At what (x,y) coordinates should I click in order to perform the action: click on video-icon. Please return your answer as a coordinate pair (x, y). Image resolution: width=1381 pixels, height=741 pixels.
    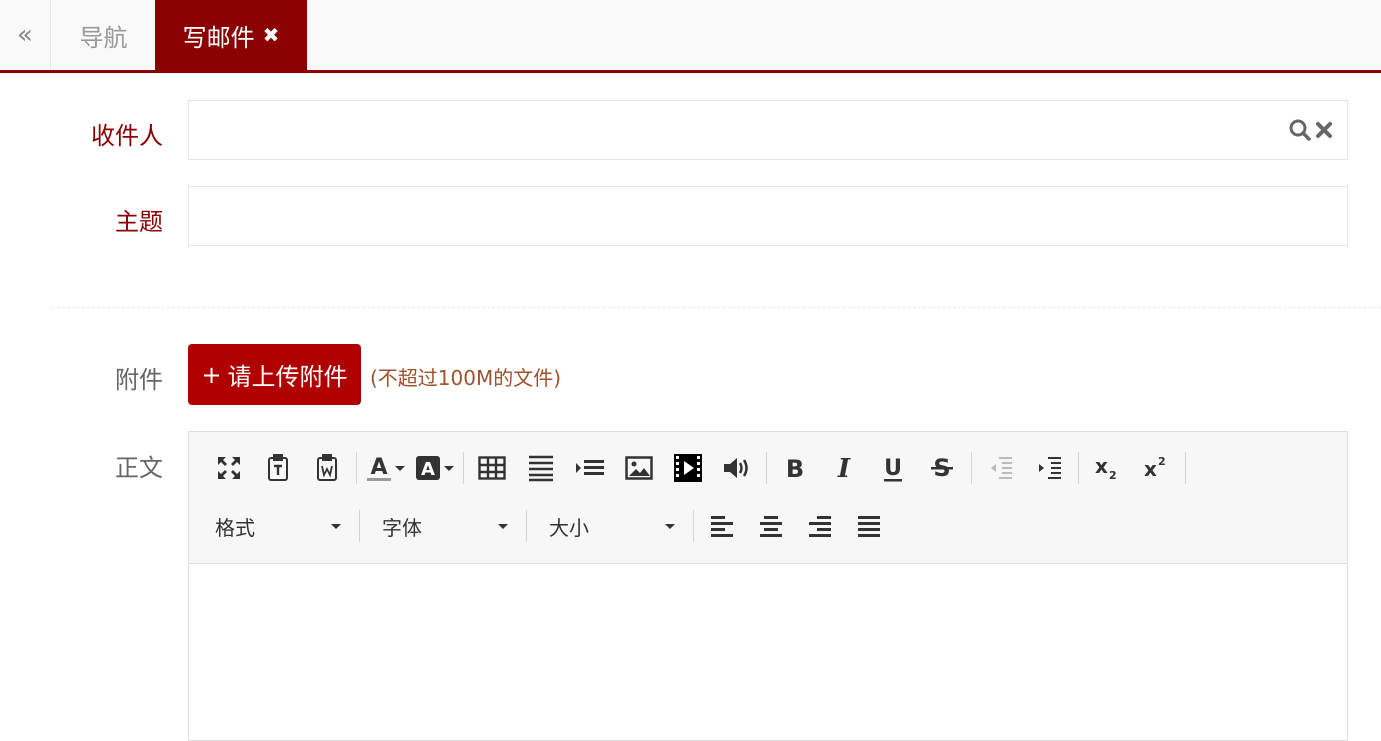
    Looking at the image, I should click on (688, 468).